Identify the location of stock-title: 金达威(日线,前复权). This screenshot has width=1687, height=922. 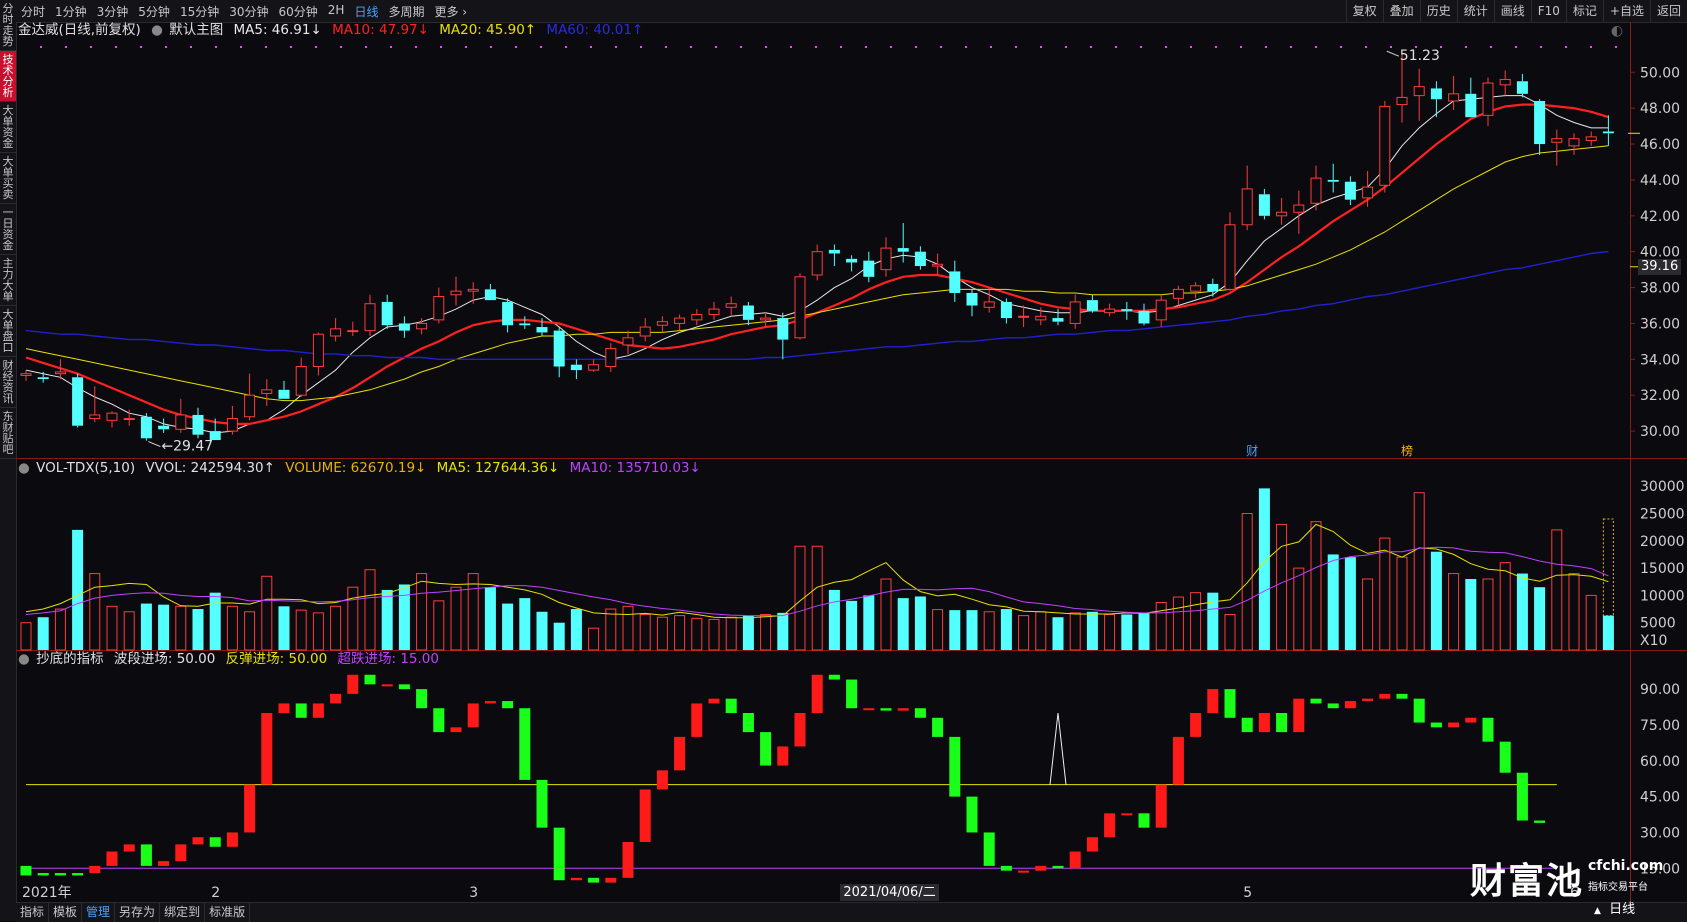
(79, 30).